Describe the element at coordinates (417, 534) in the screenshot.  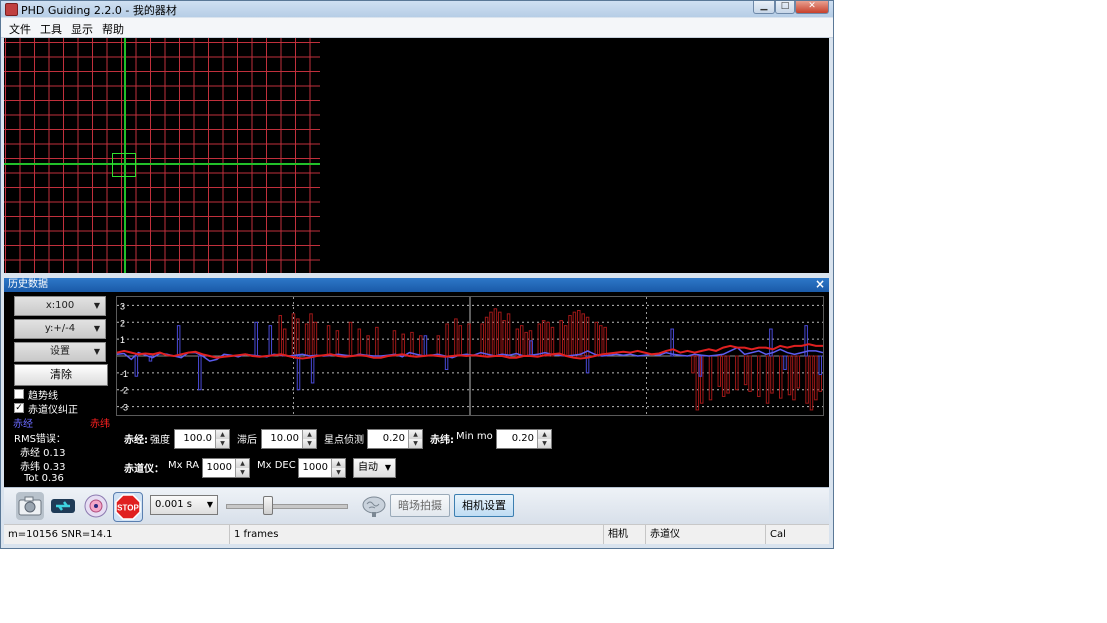
I see `status-frames: 1 frames` at that location.